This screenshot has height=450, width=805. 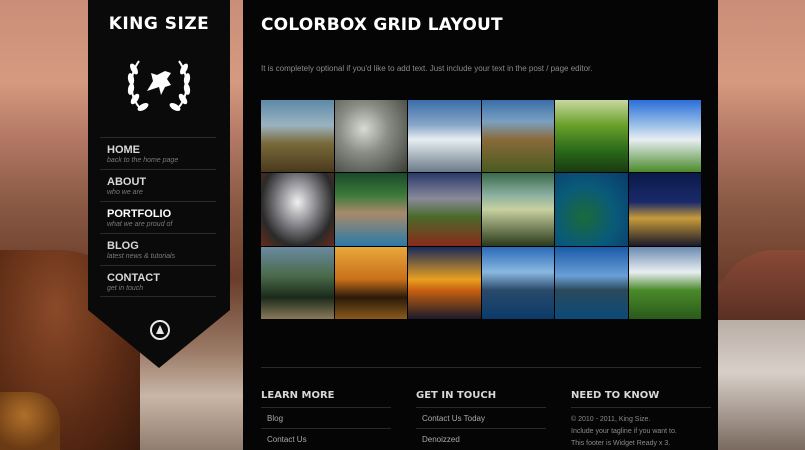 I want to click on footer-get-in-touch: GET IN TOUCH Contact Us Today Denoizzed, so click(x=481, y=419).